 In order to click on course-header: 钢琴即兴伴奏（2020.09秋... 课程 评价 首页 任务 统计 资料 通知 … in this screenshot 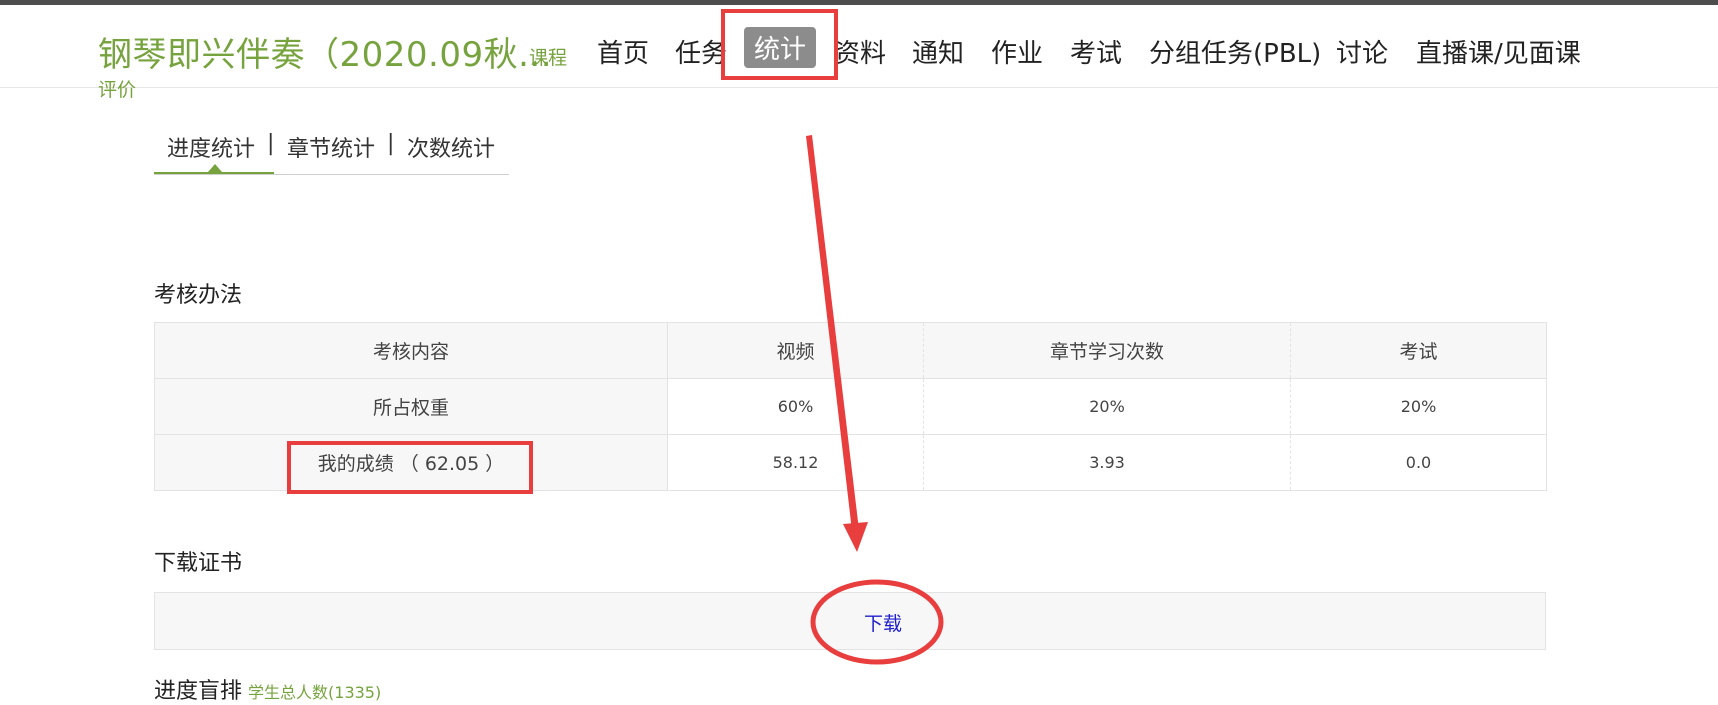, I will do `click(859, 53)`.